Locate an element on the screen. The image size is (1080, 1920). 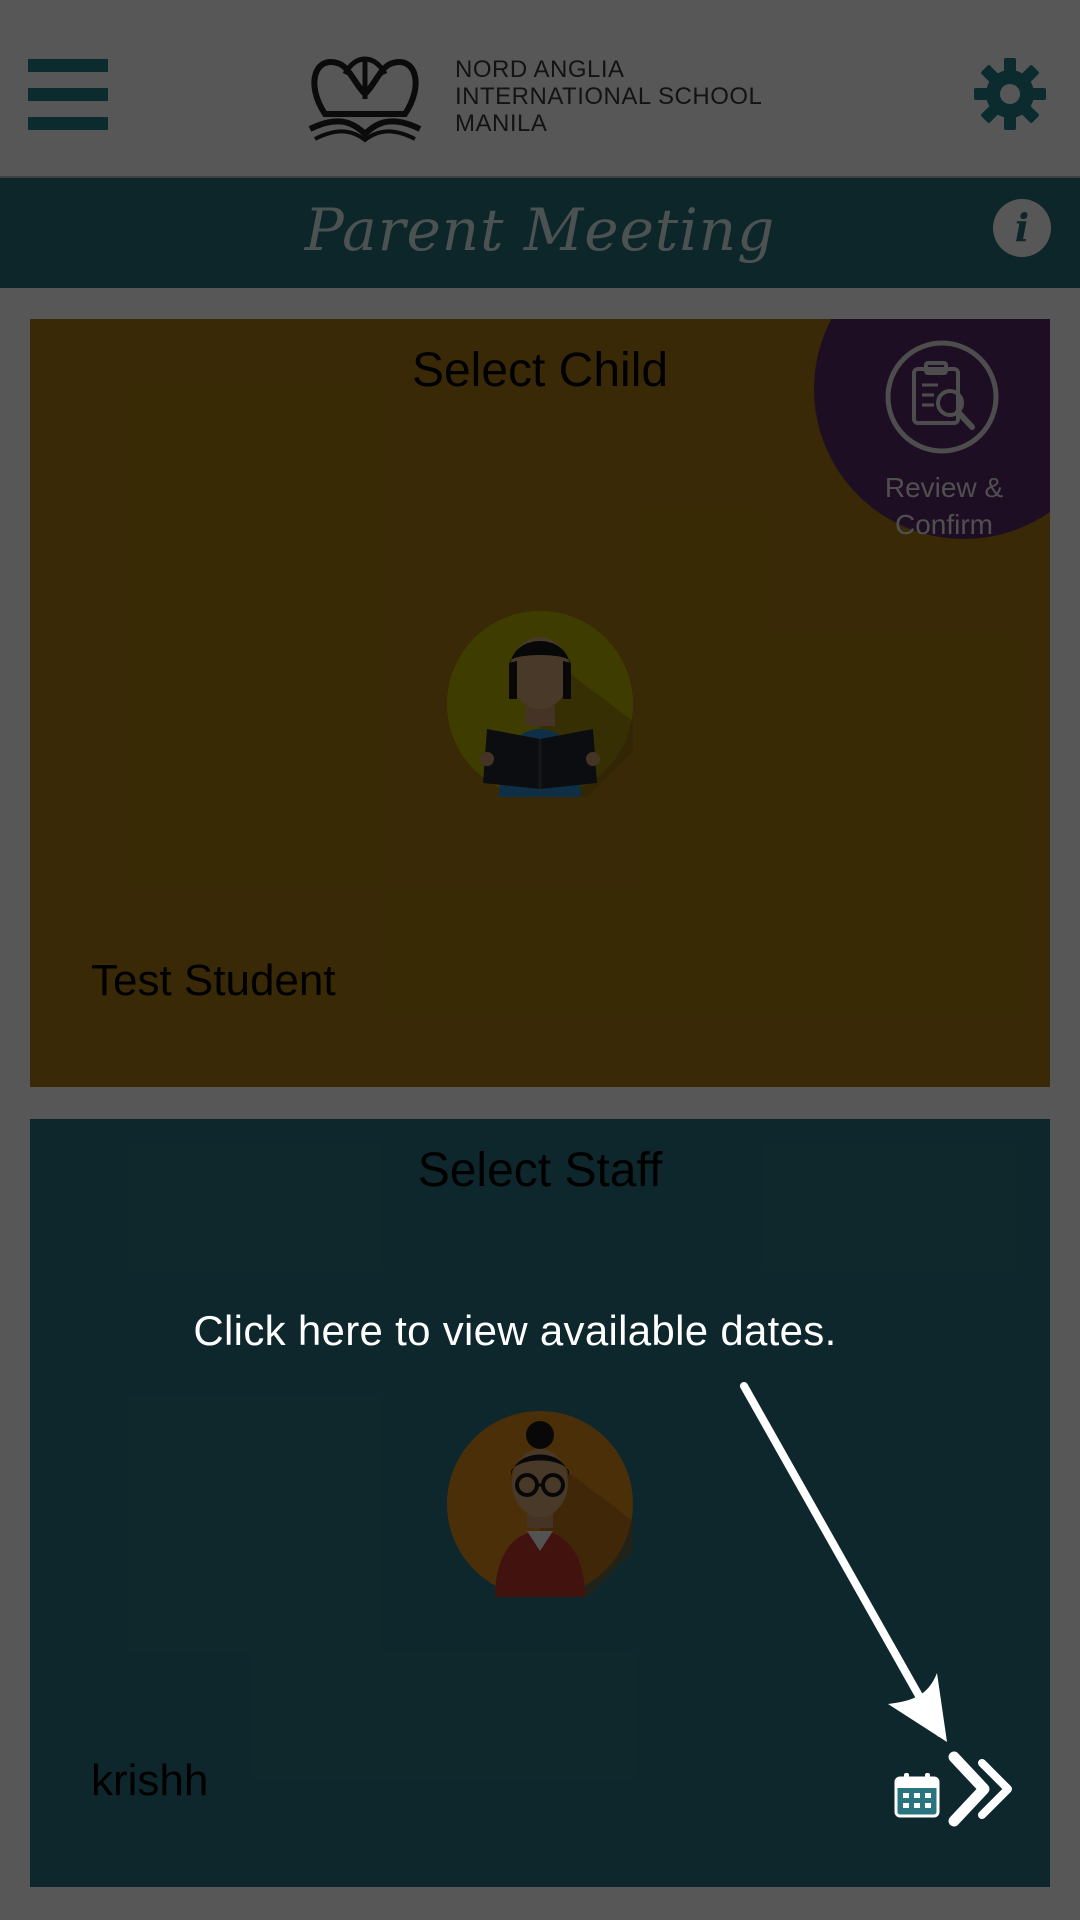
app-header: NORD ANGLIA INTERNATIONAL SCHOOL MANILA is located at coordinates (540, 89).